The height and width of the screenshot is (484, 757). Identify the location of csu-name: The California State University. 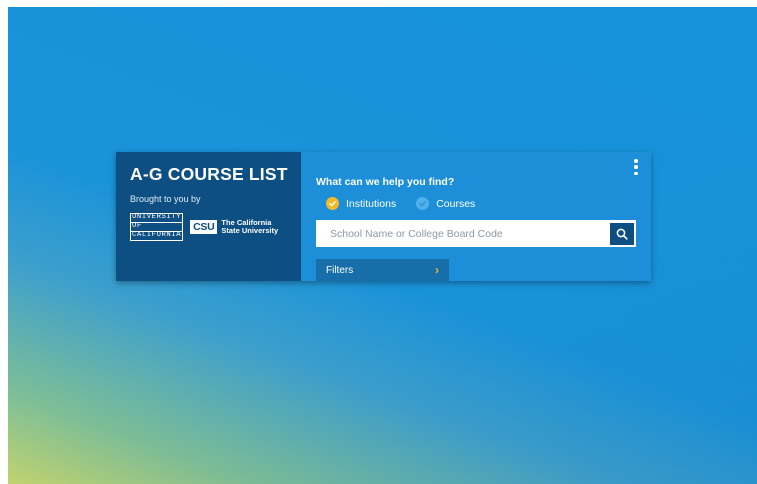
(250, 226).